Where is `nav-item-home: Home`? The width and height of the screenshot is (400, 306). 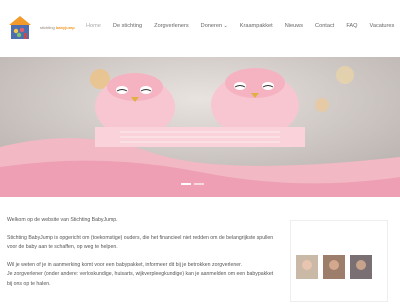 nav-item-home: Home is located at coordinates (93, 26).